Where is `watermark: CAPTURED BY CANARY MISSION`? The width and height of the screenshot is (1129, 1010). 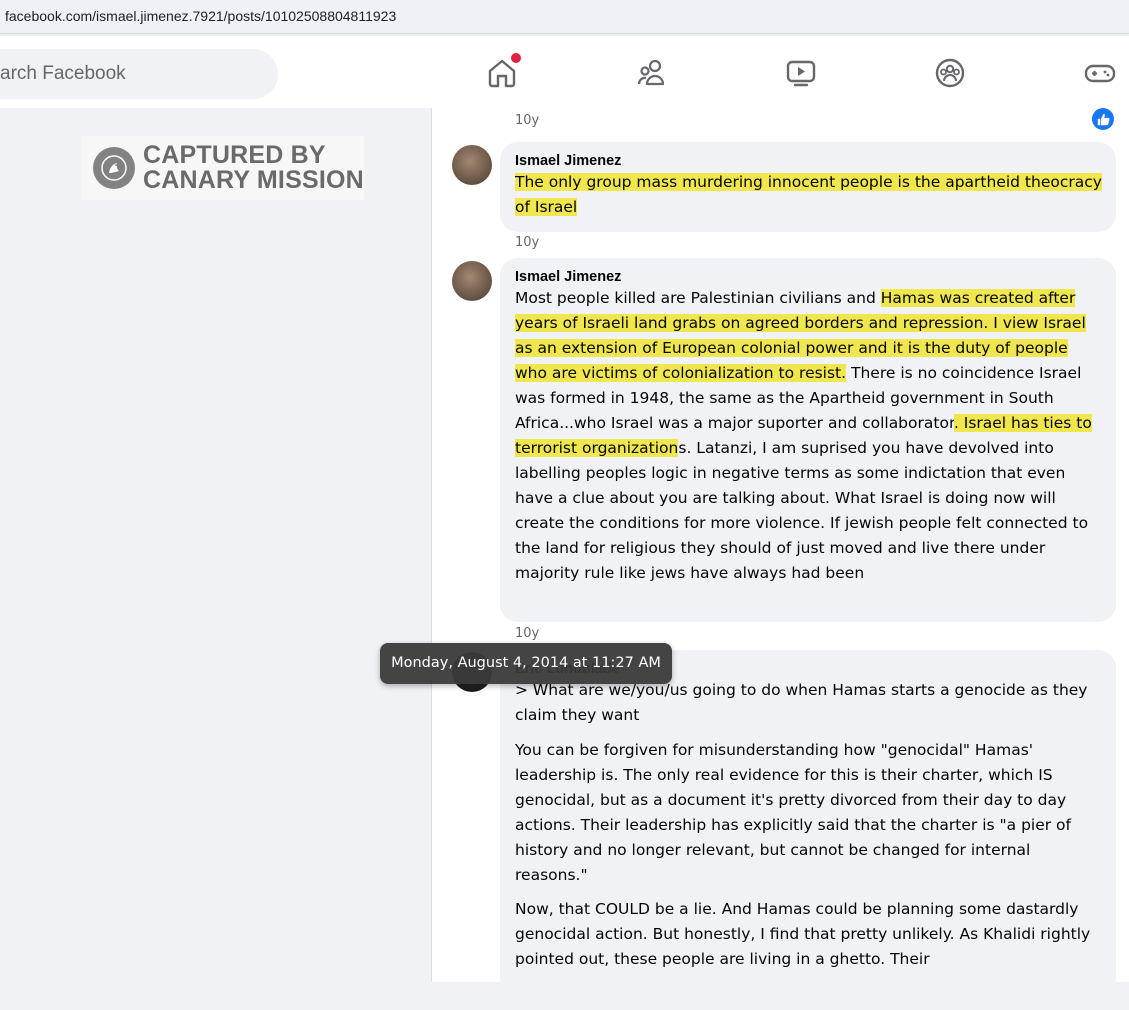
watermark: CAPTURED BY CANARY MISSION is located at coordinates (222, 168).